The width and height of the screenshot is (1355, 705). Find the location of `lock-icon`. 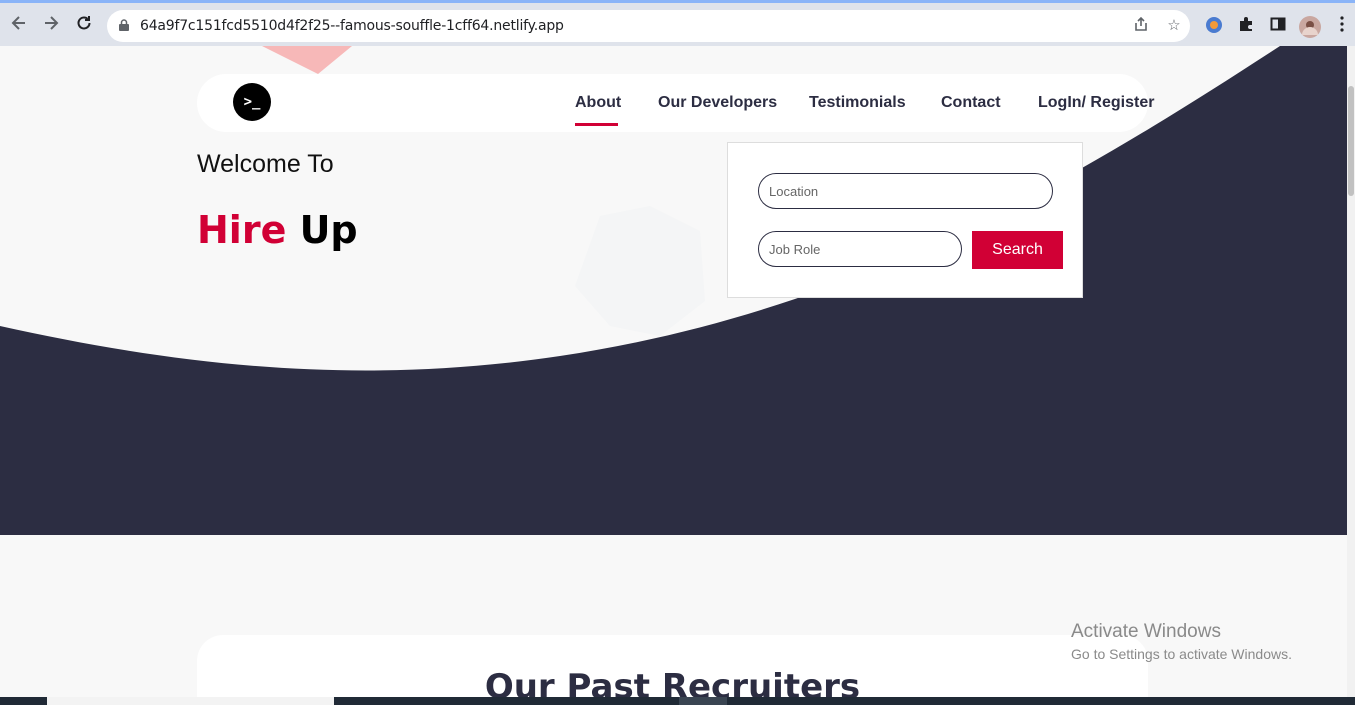

lock-icon is located at coordinates (124, 24).